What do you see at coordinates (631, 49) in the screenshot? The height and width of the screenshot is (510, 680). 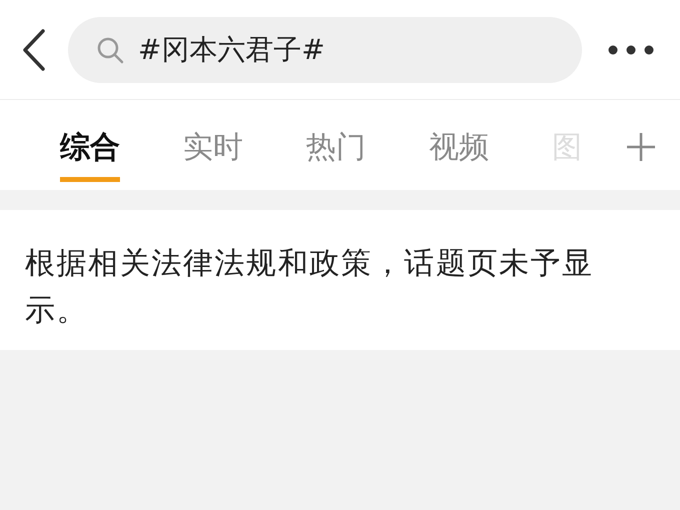 I see `more-icon` at bounding box center [631, 49].